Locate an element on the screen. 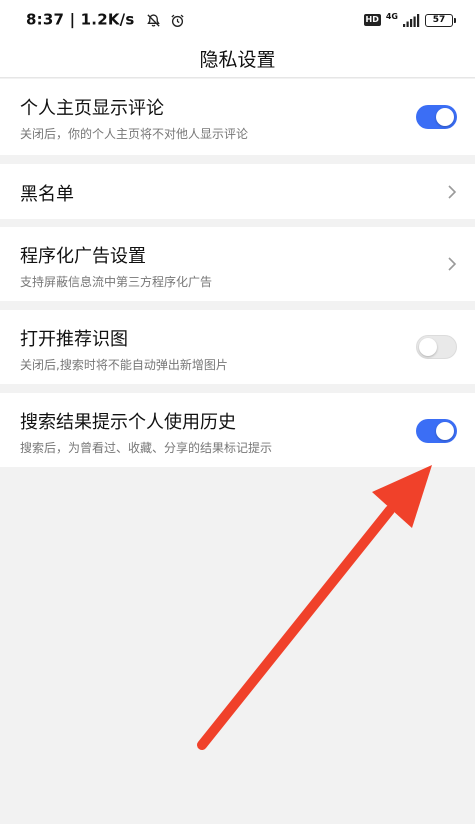 Image resolution: width=475 pixels, height=824 pixels. bell-slash-icon is located at coordinates (153, 20).